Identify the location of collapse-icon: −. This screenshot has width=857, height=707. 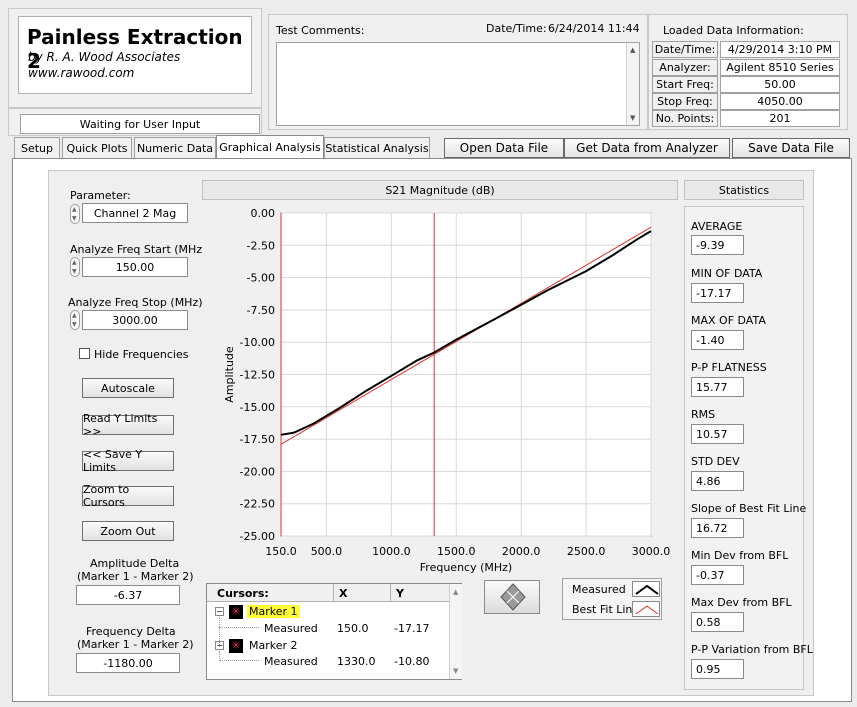
(219, 611).